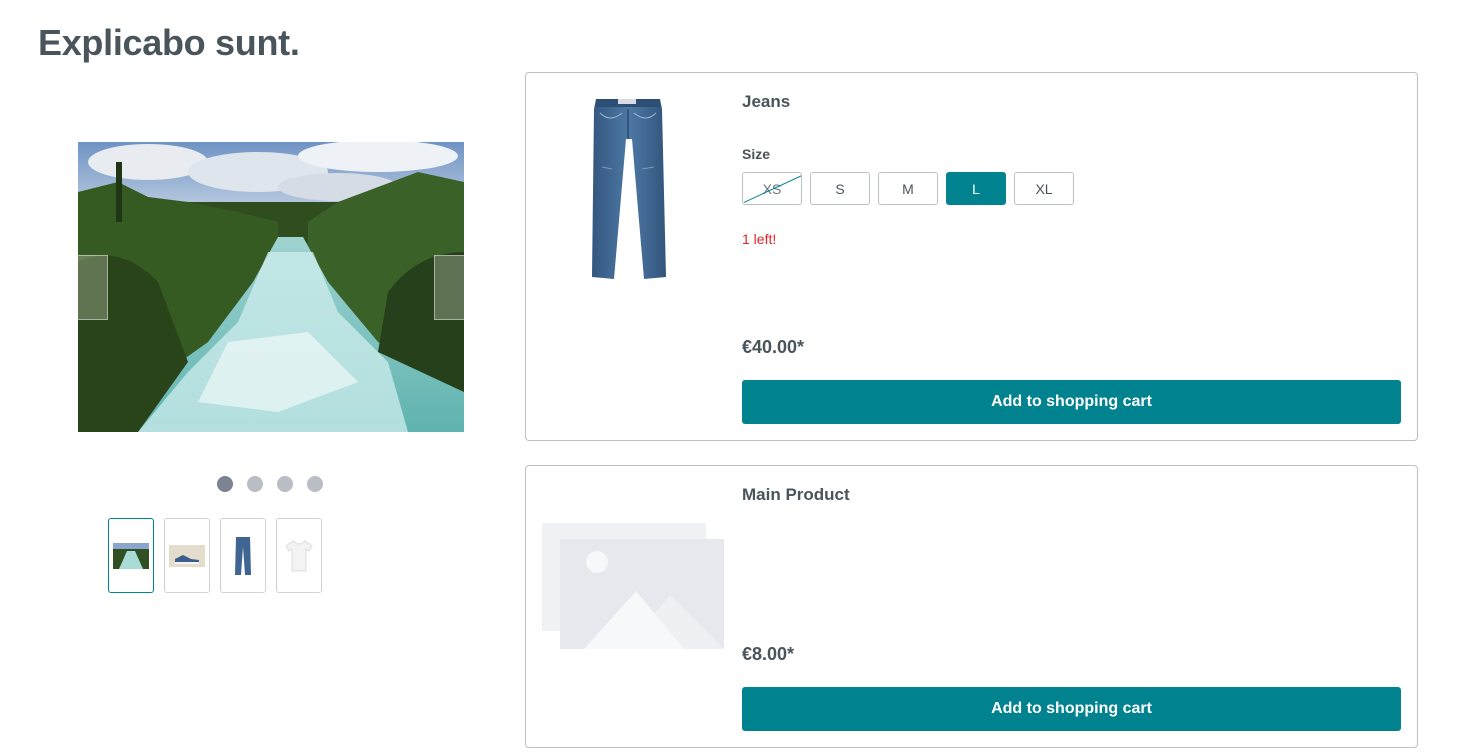  What do you see at coordinates (93, 287) in the screenshot?
I see `gallery-prev-button` at bounding box center [93, 287].